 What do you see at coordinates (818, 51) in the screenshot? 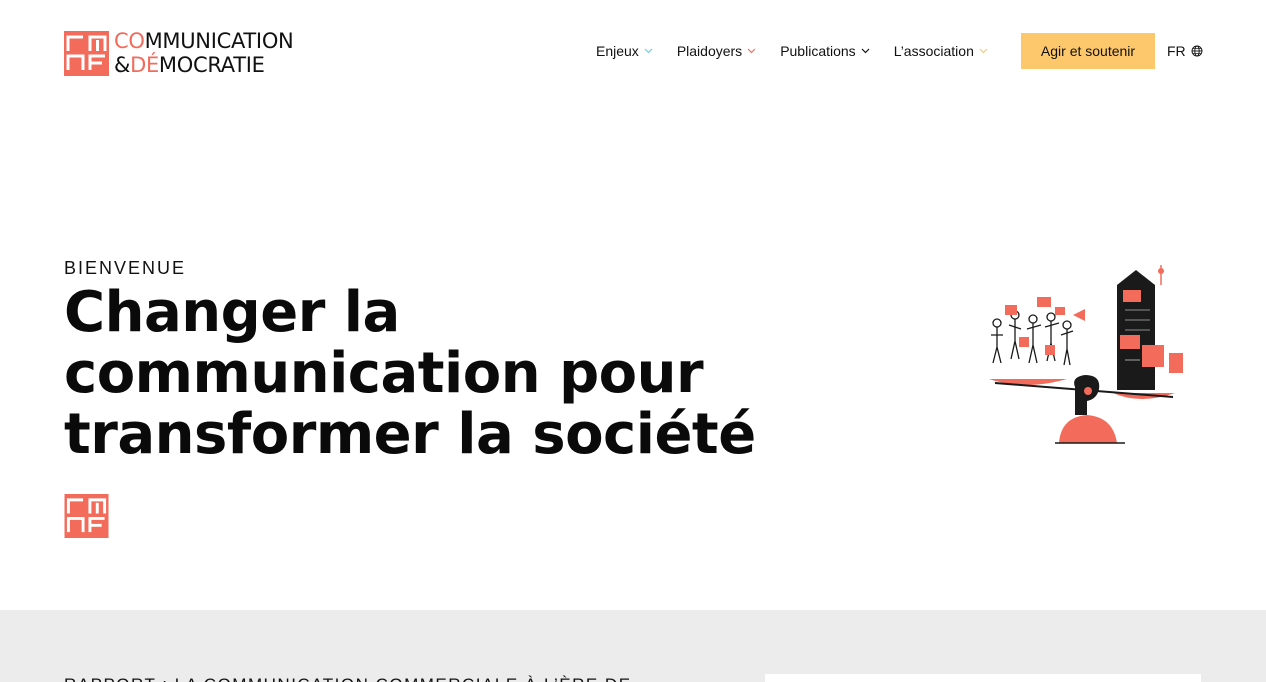
I see `nav-item-label: Publications` at bounding box center [818, 51].